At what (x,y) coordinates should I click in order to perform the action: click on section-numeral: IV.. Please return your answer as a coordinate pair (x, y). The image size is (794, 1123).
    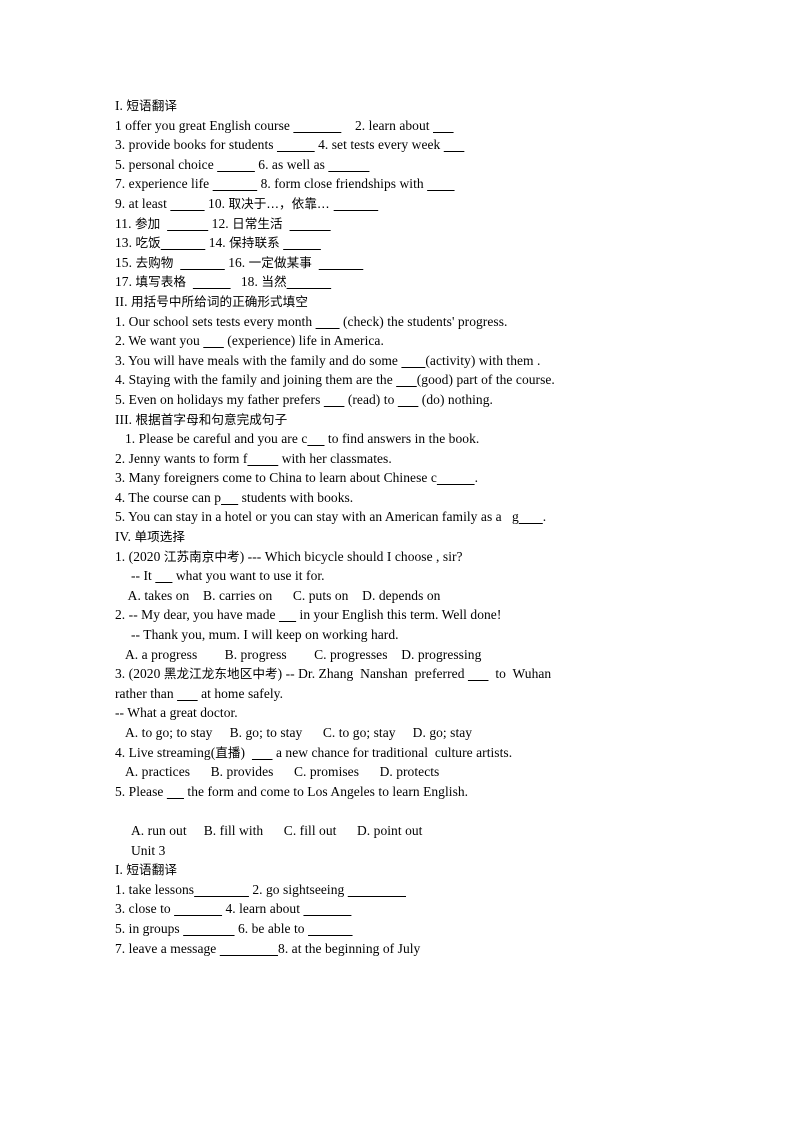
    Looking at the image, I should click on (125, 537).